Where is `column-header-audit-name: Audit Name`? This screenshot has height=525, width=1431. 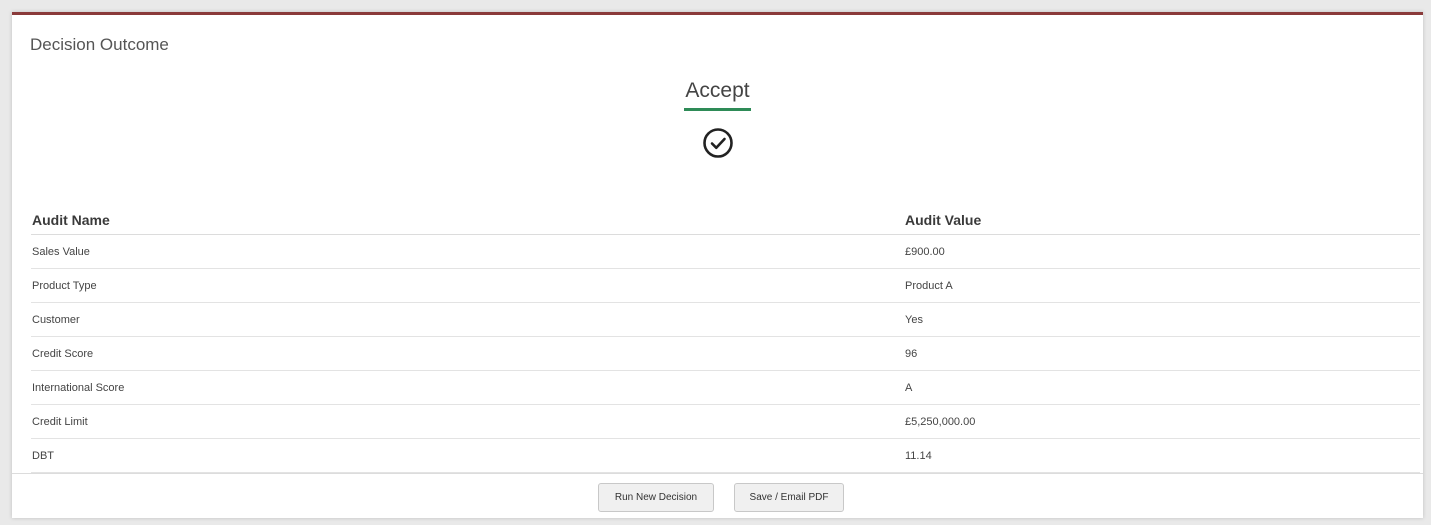
column-header-audit-name: Audit Name is located at coordinates (71, 219).